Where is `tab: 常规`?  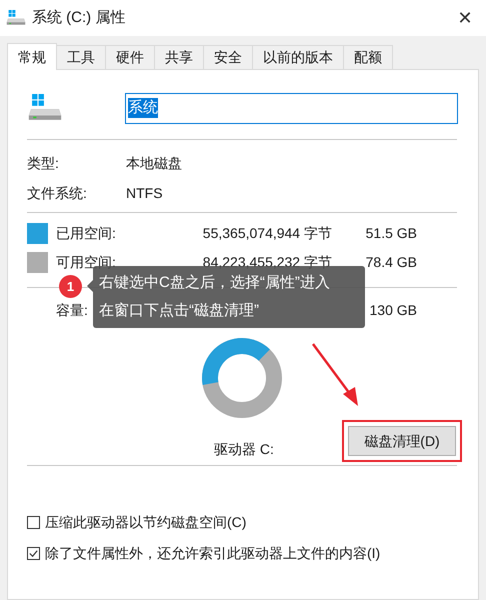 tab: 常规 is located at coordinates (32, 56).